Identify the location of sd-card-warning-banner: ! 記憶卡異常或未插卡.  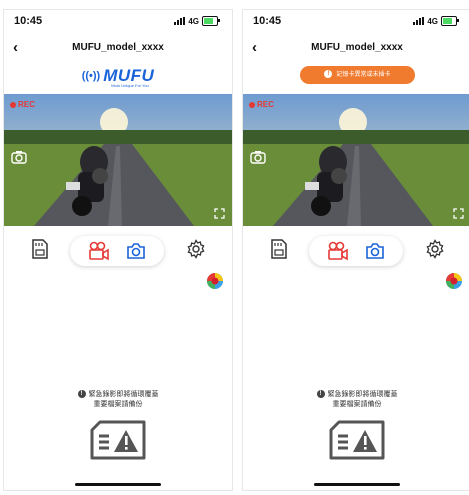
(357, 75).